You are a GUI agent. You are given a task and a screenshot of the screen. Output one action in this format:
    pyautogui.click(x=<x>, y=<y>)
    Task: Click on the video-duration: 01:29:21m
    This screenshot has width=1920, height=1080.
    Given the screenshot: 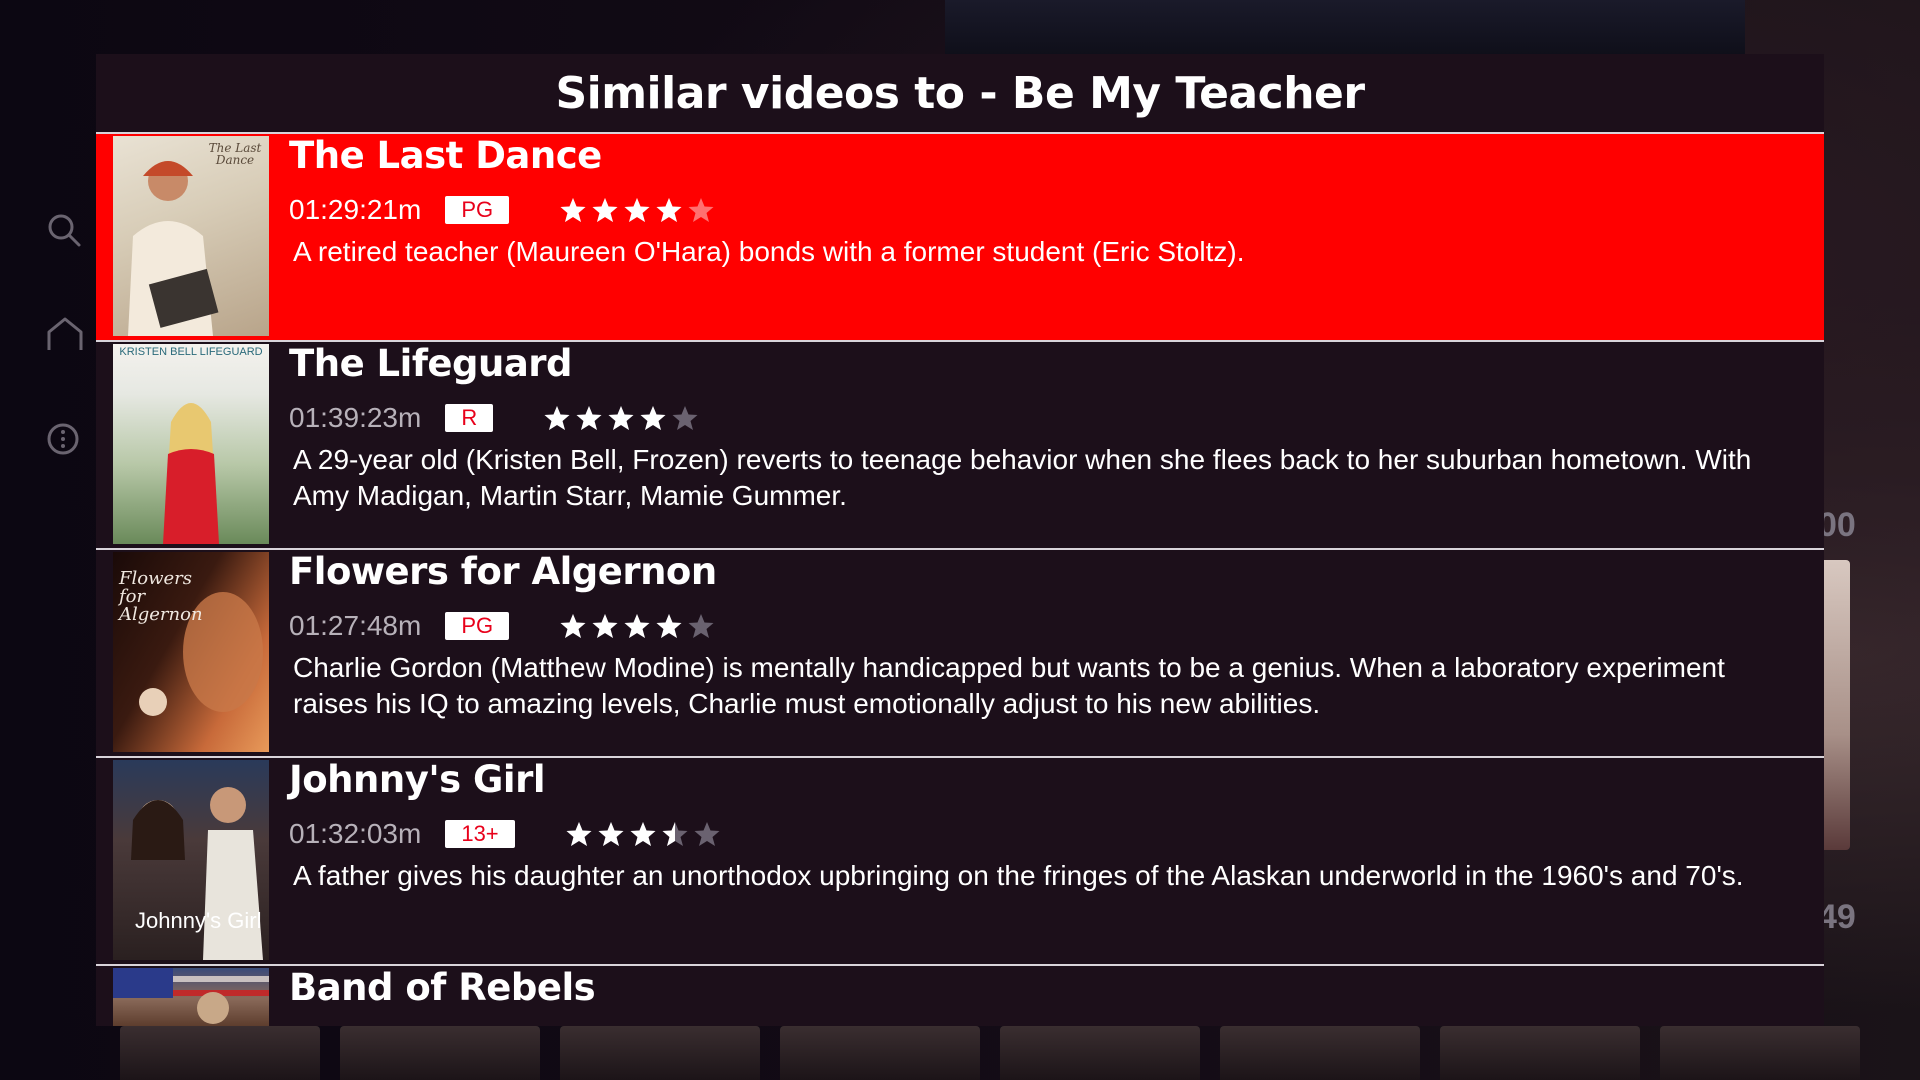 What is the action you would take?
    pyautogui.click(x=355, y=209)
    